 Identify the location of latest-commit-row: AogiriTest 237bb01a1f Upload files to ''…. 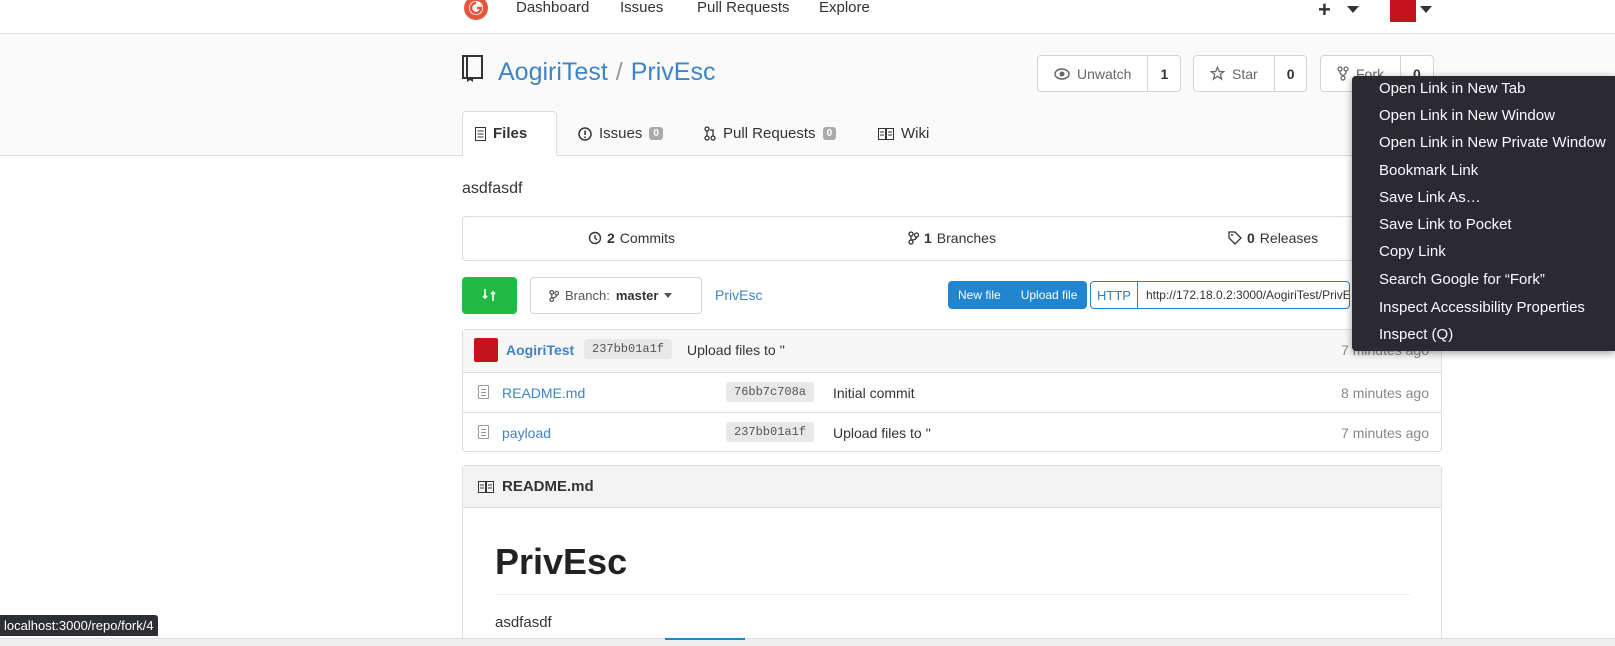
(952, 351).